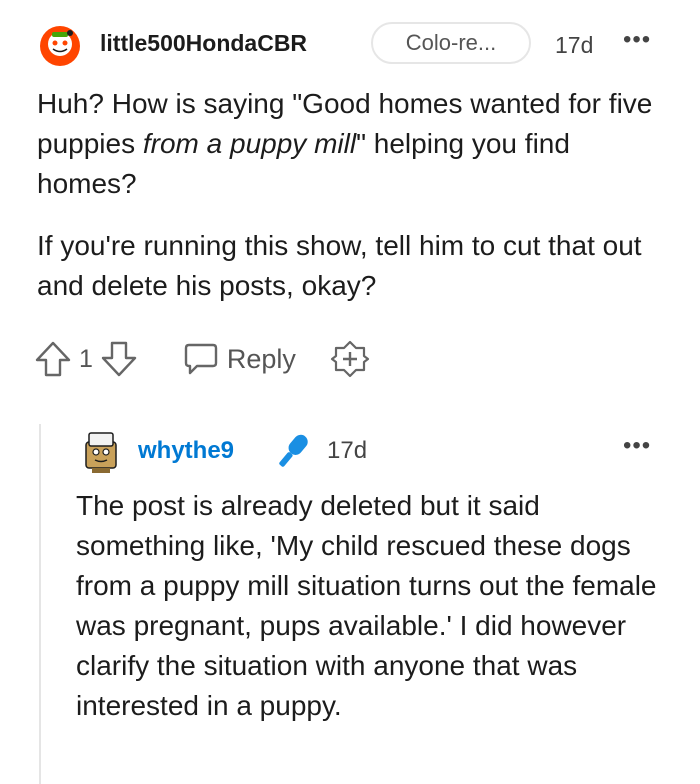 This screenshot has width=700, height=784. I want to click on upvote-arrow-icon, so click(53, 359).